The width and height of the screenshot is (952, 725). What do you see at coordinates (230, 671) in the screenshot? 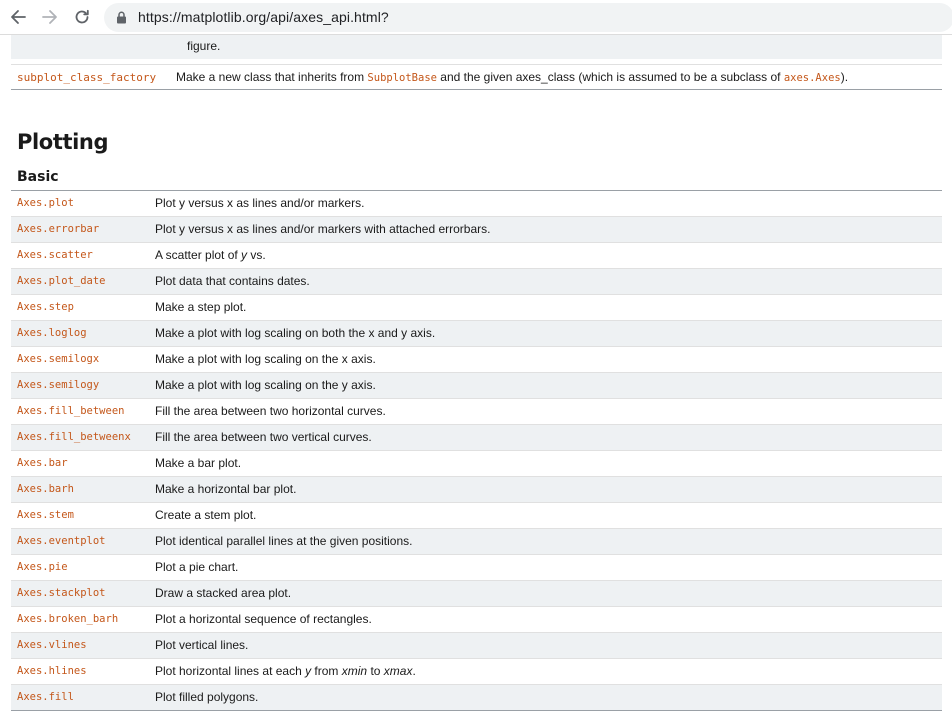
I see `desc-text: Plot horizontal lines at each` at bounding box center [230, 671].